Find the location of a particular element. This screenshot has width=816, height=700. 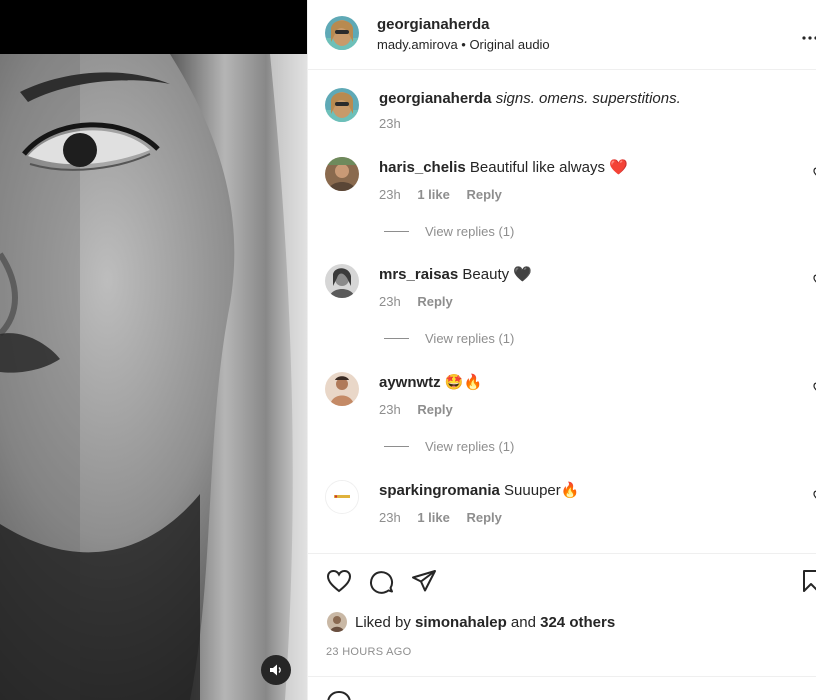

comment-username: sparkingromania is located at coordinates (439, 490).